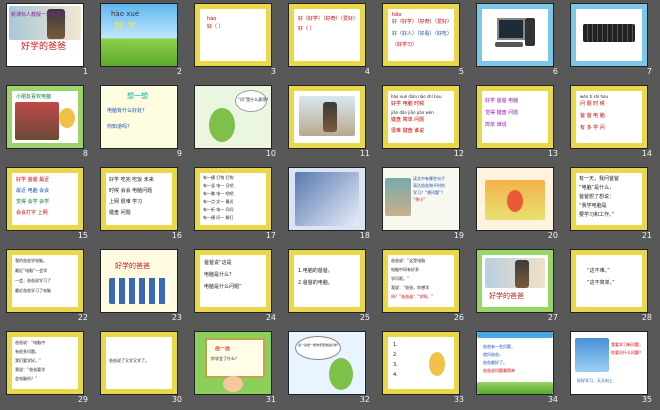 The height and width of the screenshot is (410, 660). I want to click on computer-monitor-icon, so click(511, 29).